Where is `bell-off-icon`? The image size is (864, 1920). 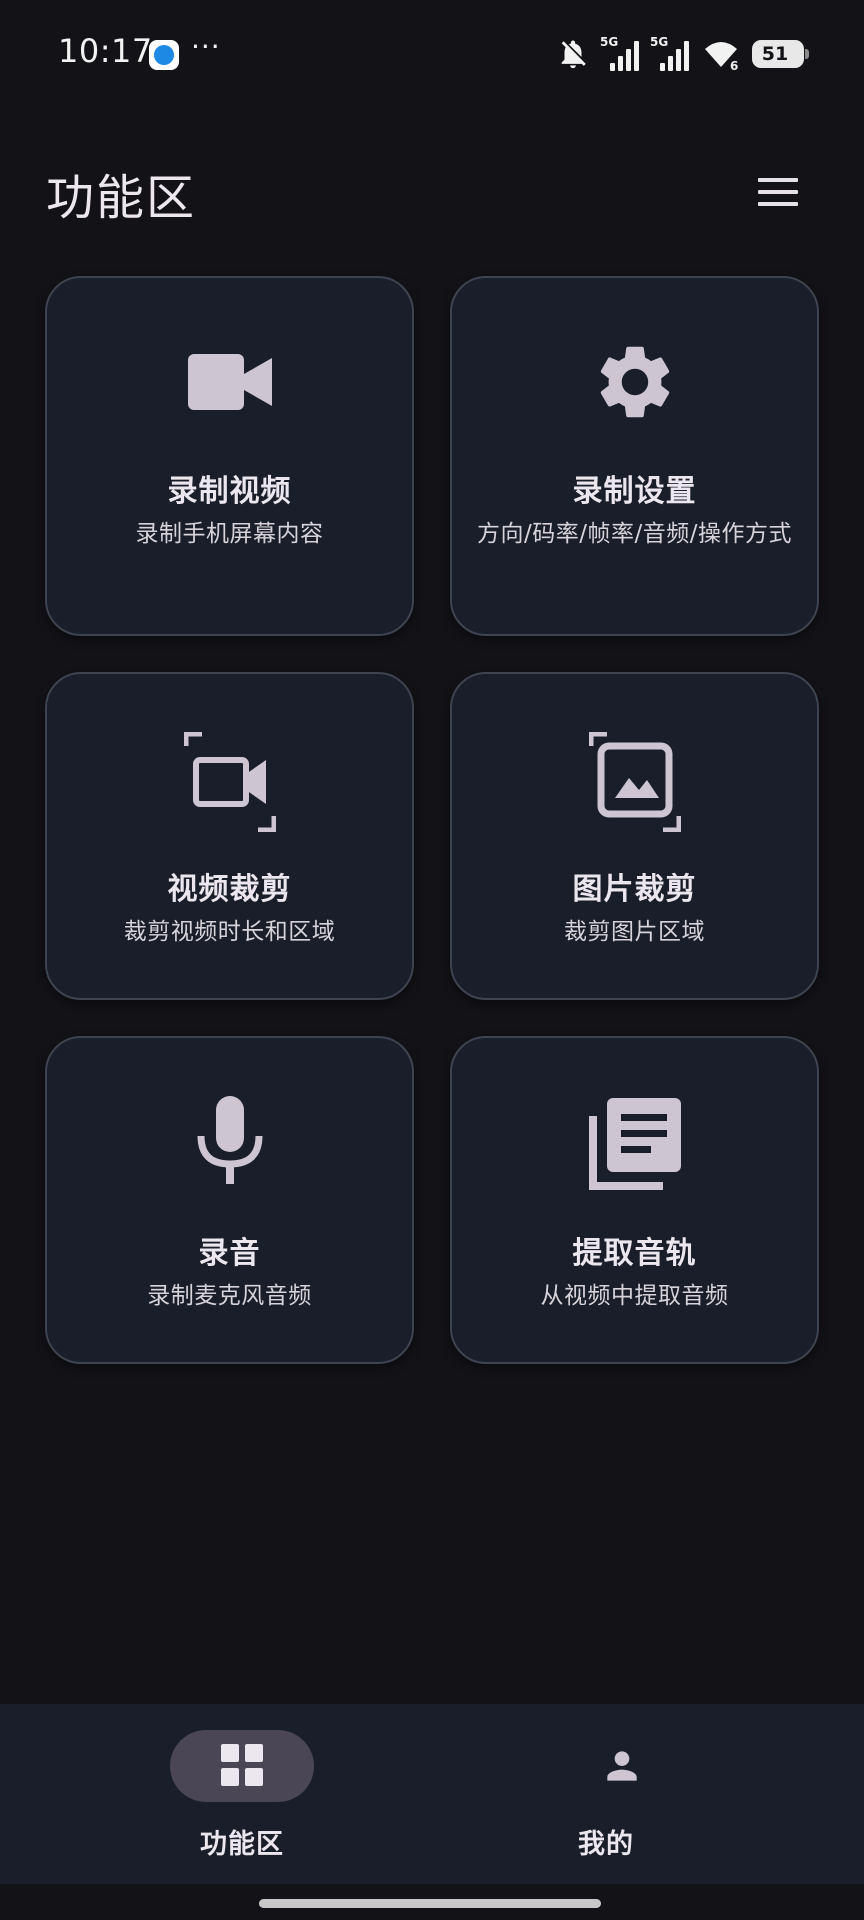 bell-off-icon is located at coordinates (573, 54).